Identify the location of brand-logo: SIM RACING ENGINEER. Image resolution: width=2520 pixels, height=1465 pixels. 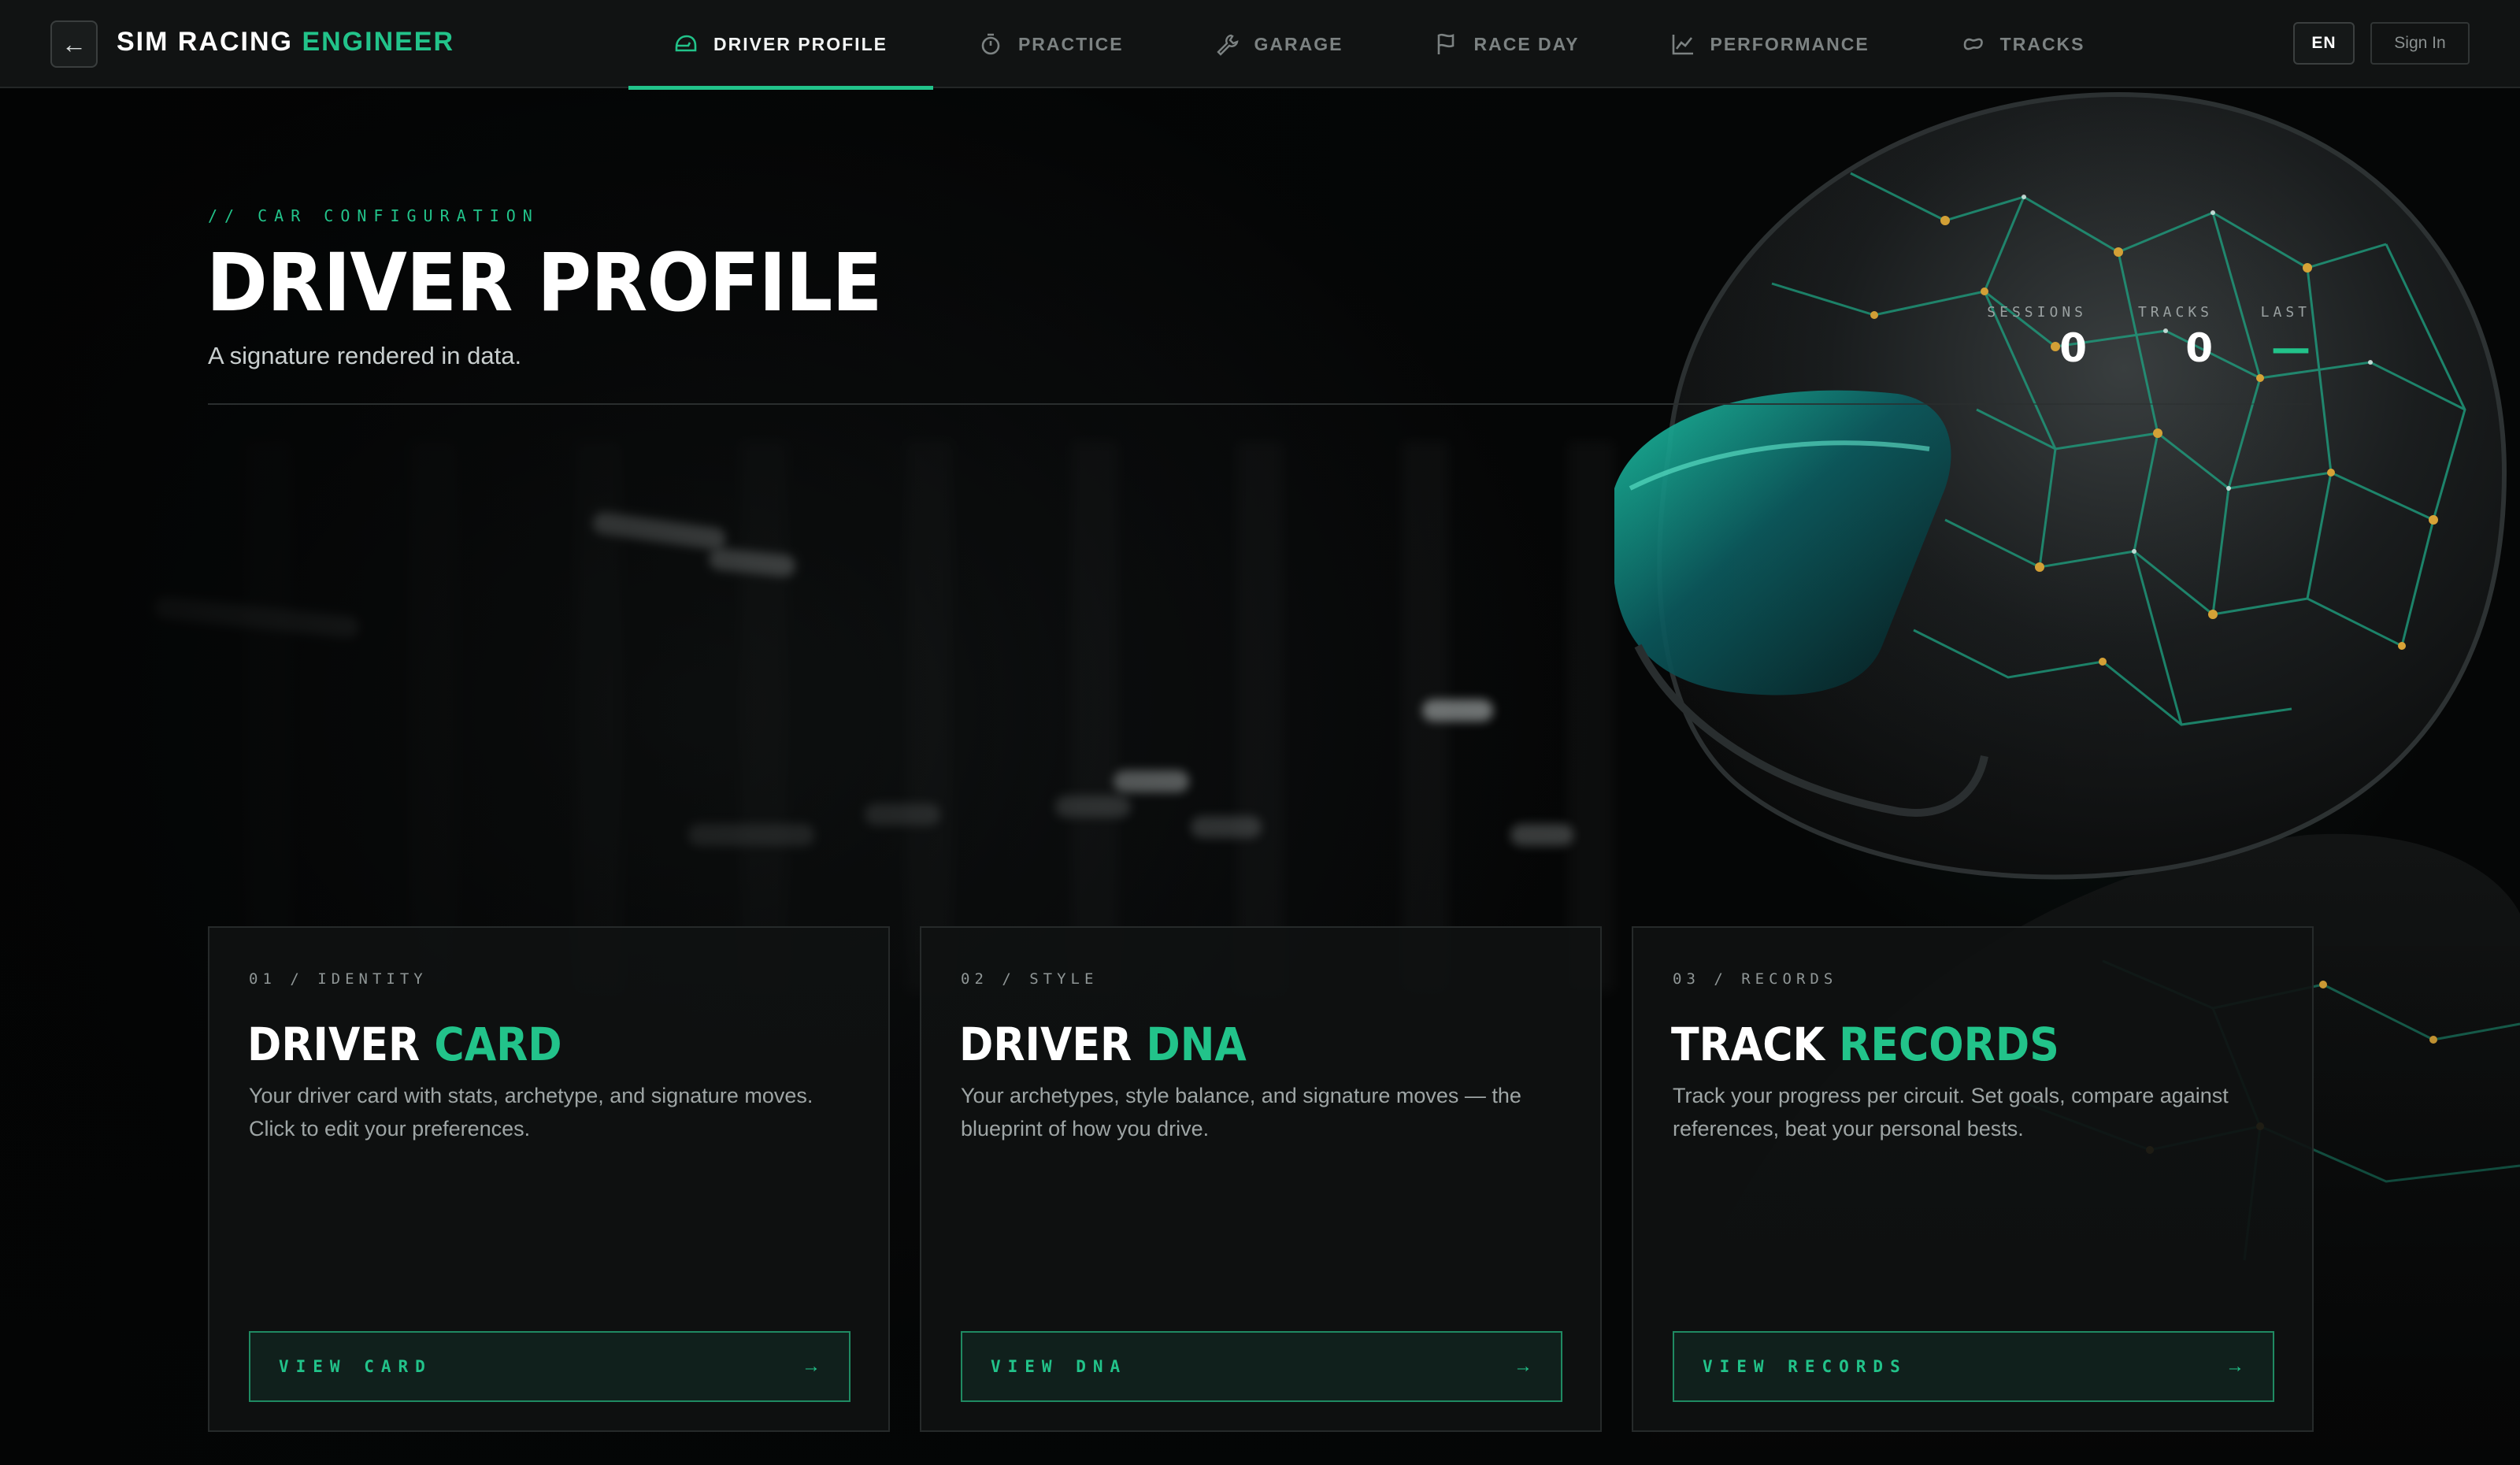
(285, 42).